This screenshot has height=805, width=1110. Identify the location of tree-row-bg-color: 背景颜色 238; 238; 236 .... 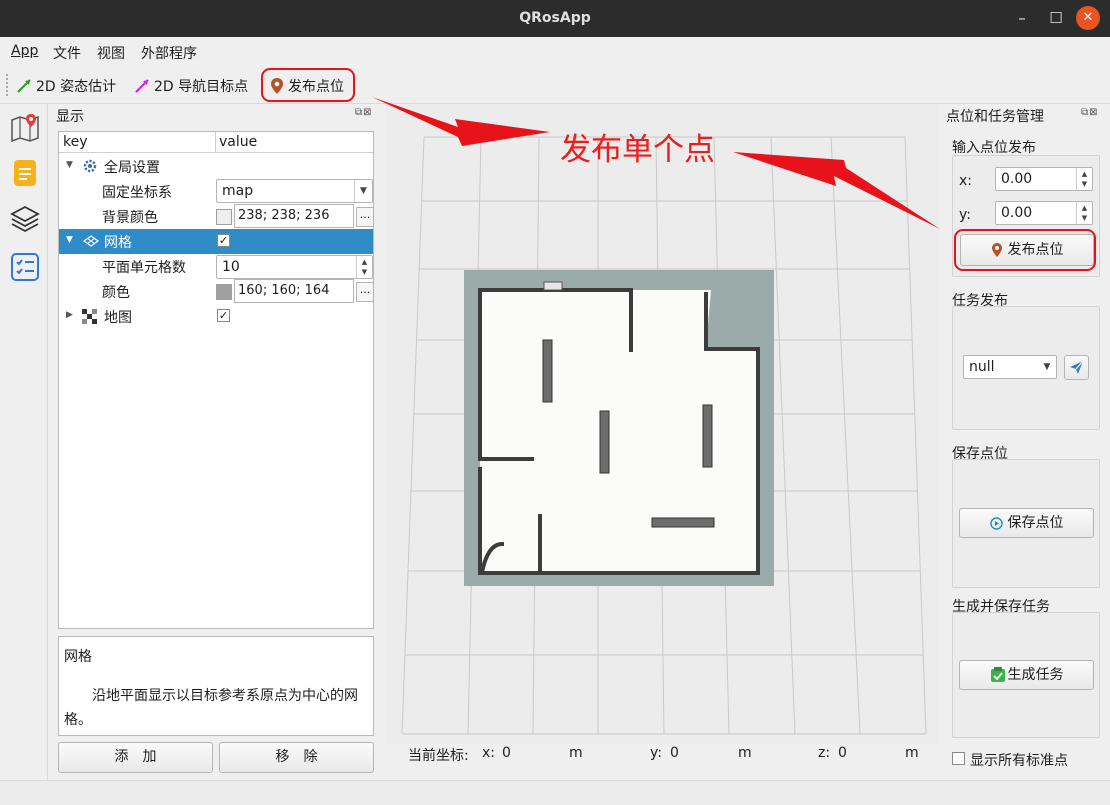
(216, 216).